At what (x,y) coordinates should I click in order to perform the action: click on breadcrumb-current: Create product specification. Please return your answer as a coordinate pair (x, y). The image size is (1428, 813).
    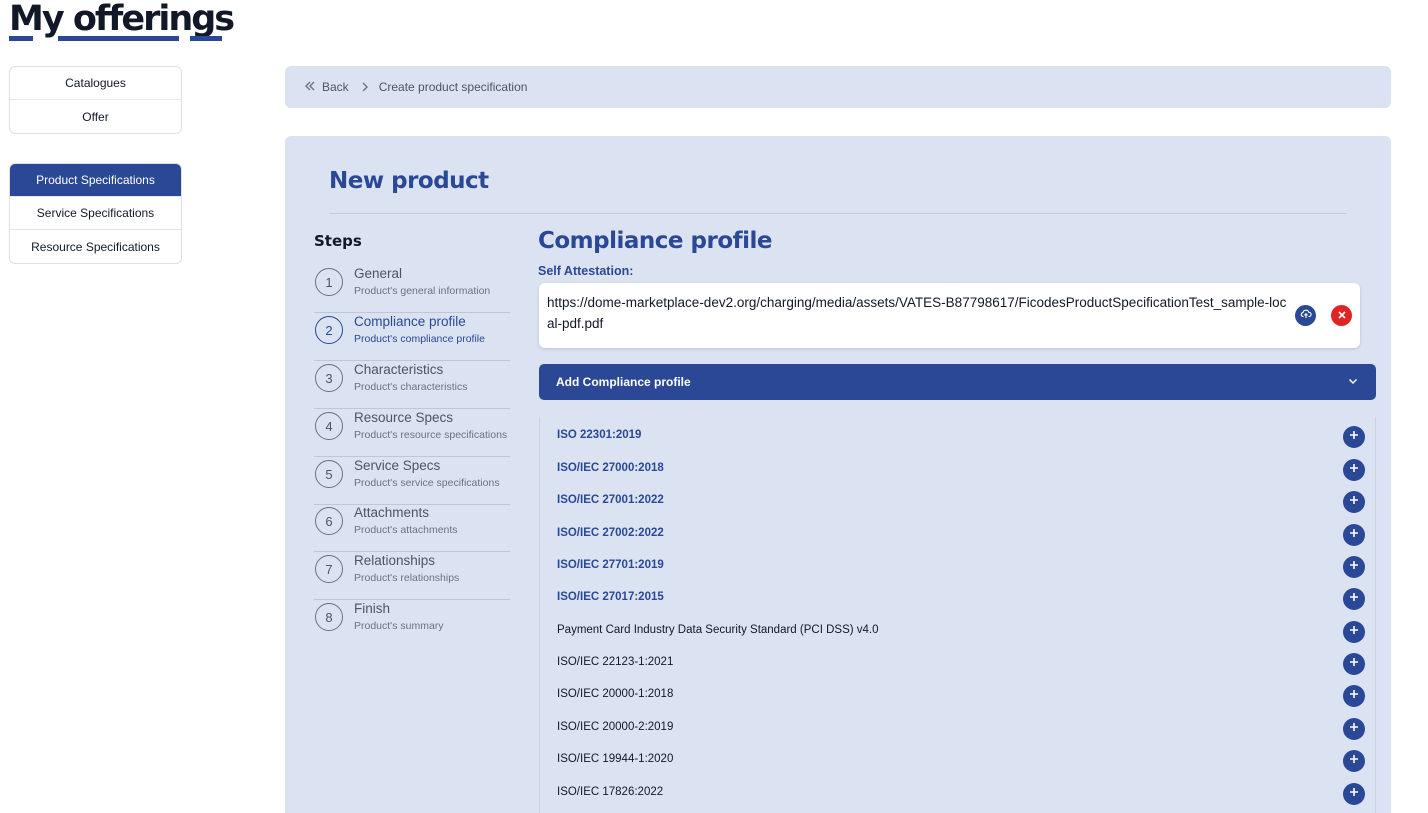
    Looking at the image, I should click on (453, 87).